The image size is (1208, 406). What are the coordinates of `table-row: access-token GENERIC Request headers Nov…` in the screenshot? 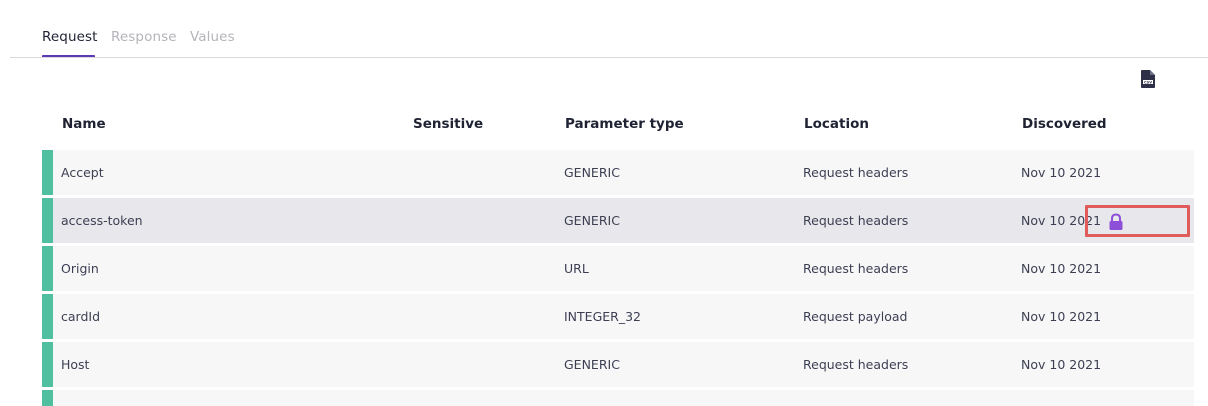 It's located at (618, 220).